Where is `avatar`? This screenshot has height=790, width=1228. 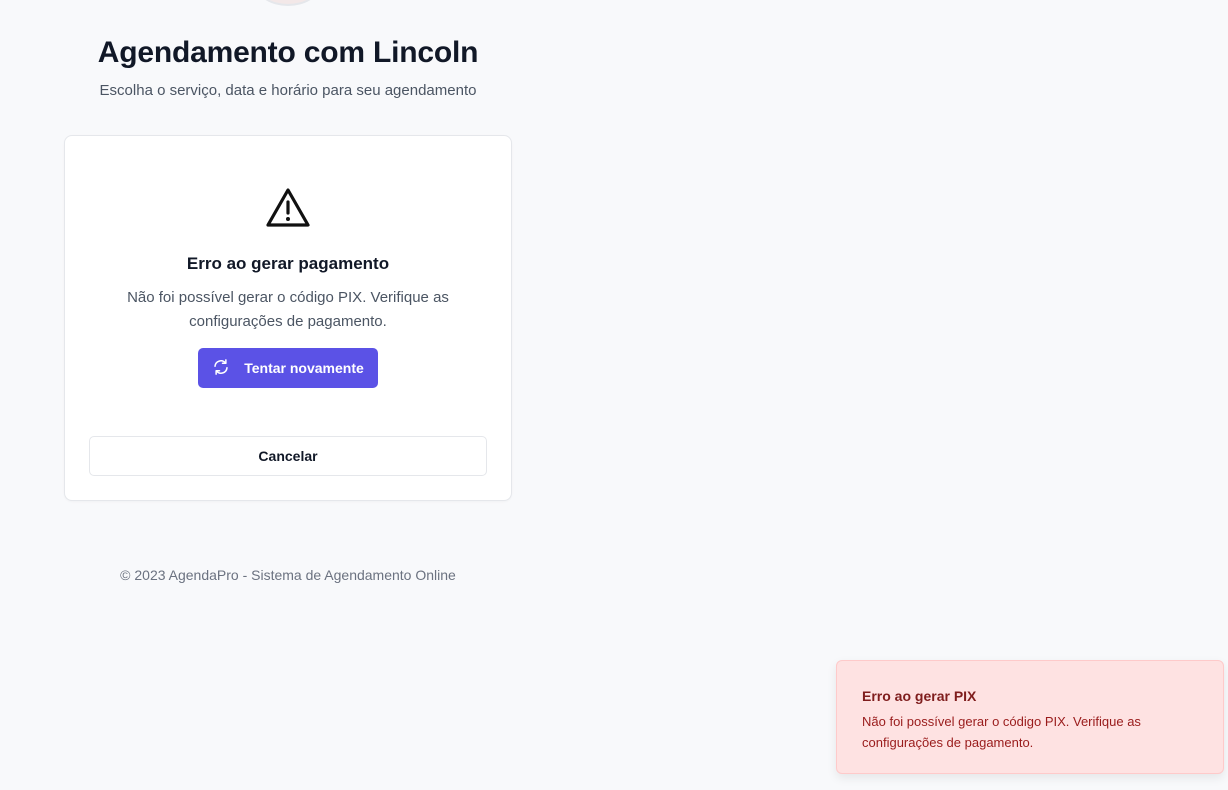 avatar is located at coordinates (288, 3).